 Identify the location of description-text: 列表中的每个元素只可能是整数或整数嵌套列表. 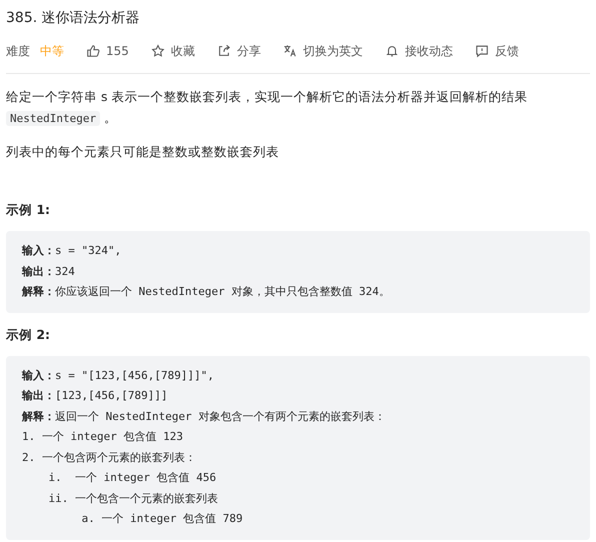
(143, 152).